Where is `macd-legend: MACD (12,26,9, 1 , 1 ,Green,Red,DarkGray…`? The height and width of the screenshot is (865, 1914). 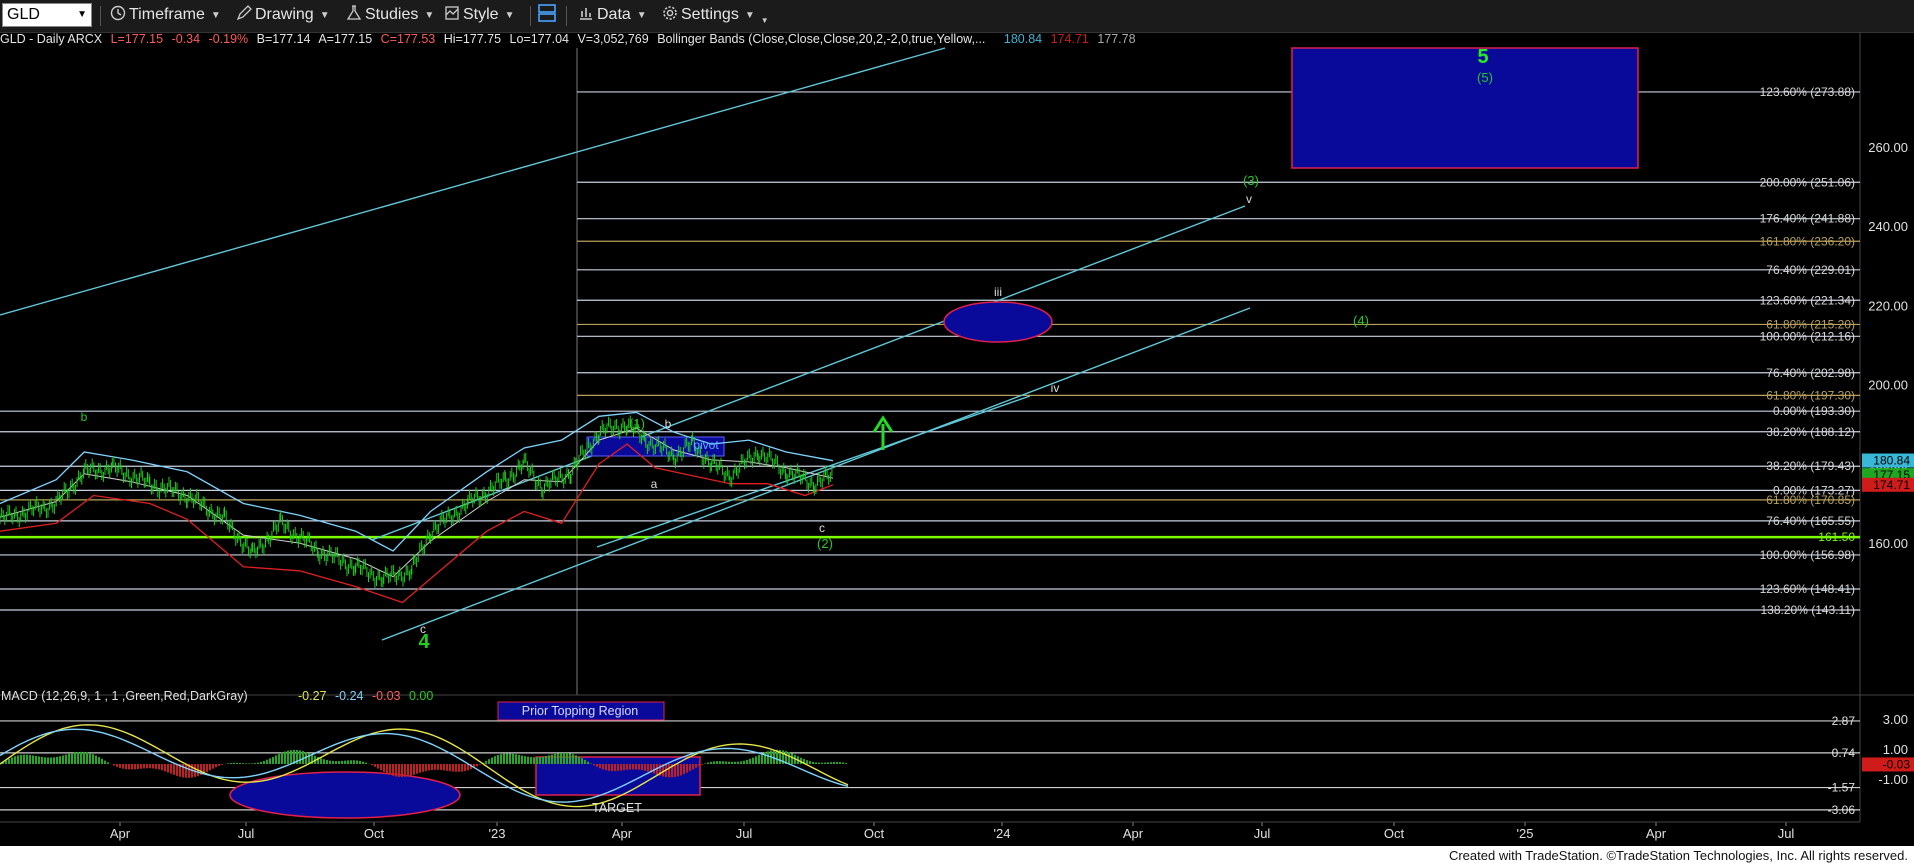 macd-legend: MACD (12,26,9, 1 , 1 ,Green,Red,DarkGray… is located at coordinates (124, 696).